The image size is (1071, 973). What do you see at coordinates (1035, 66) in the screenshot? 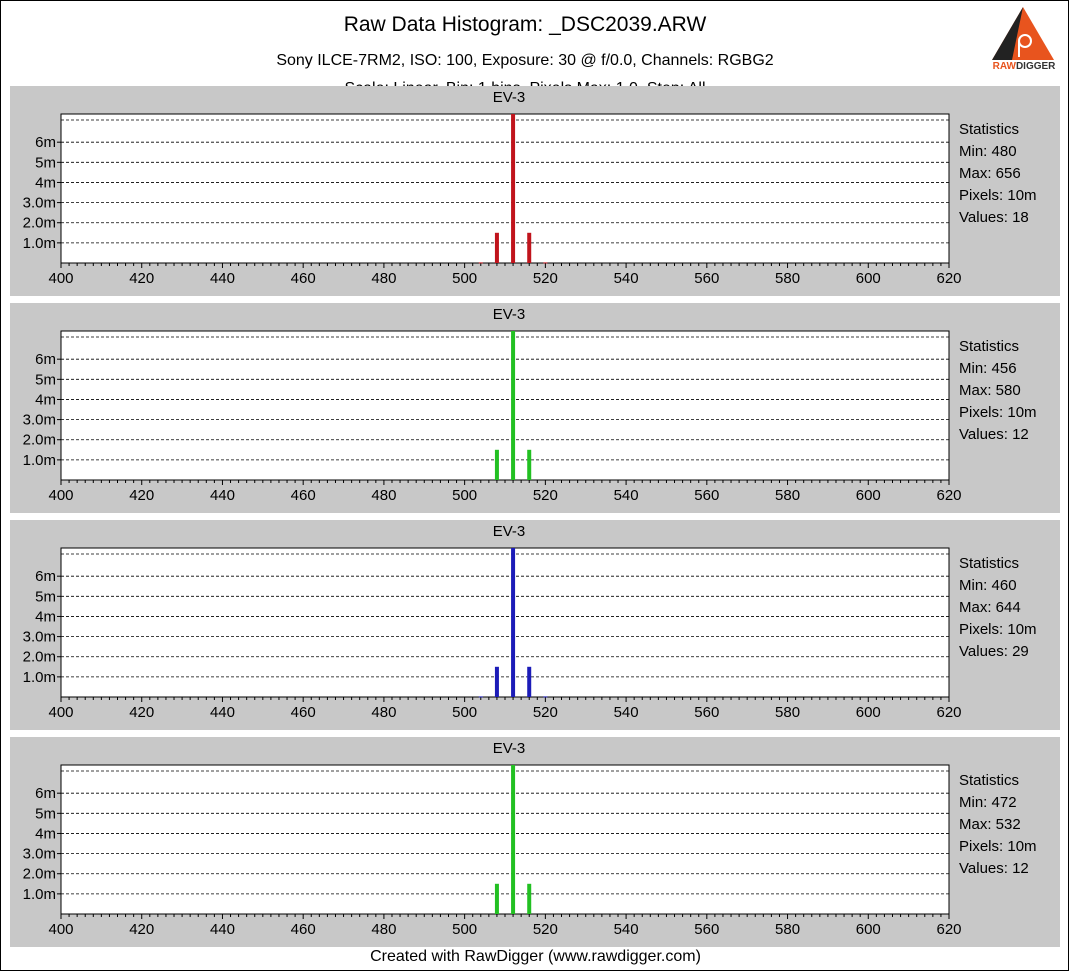
I see `logo-digger-text: DIGGER` at bounding box center [1035, 66].